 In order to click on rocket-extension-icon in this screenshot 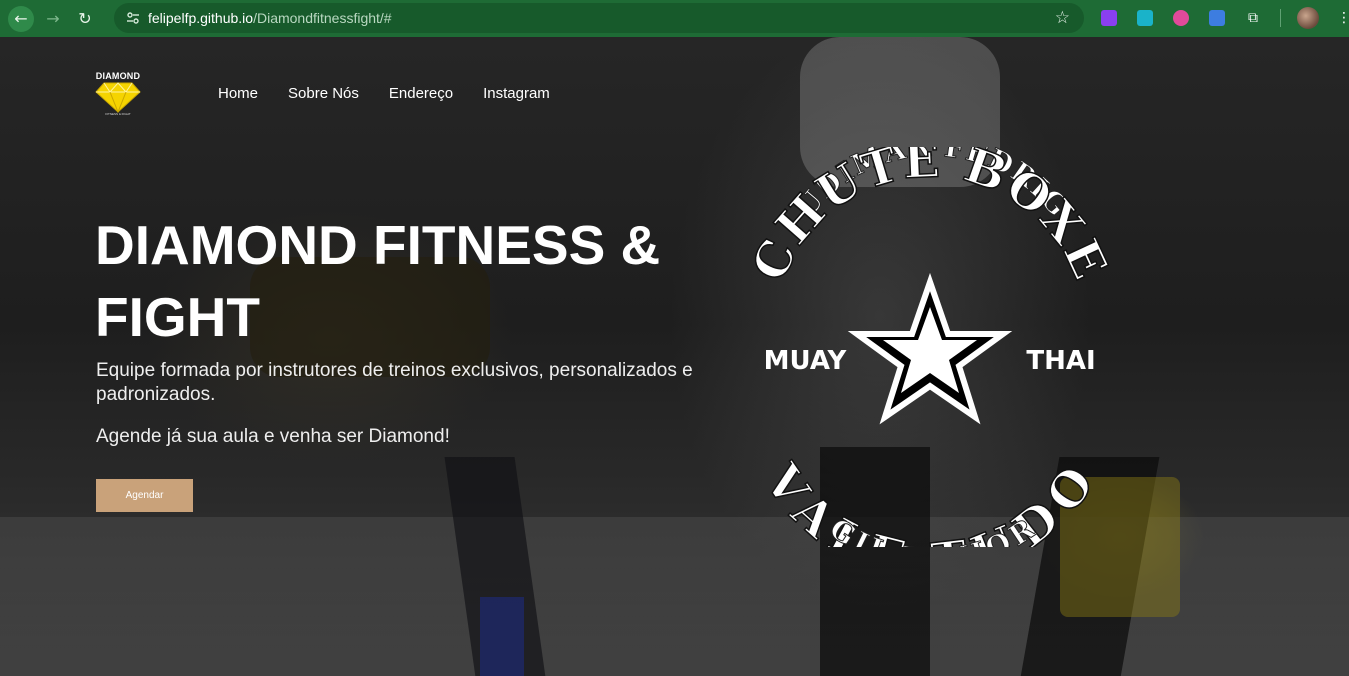, I will do `click(1109, 18)`.